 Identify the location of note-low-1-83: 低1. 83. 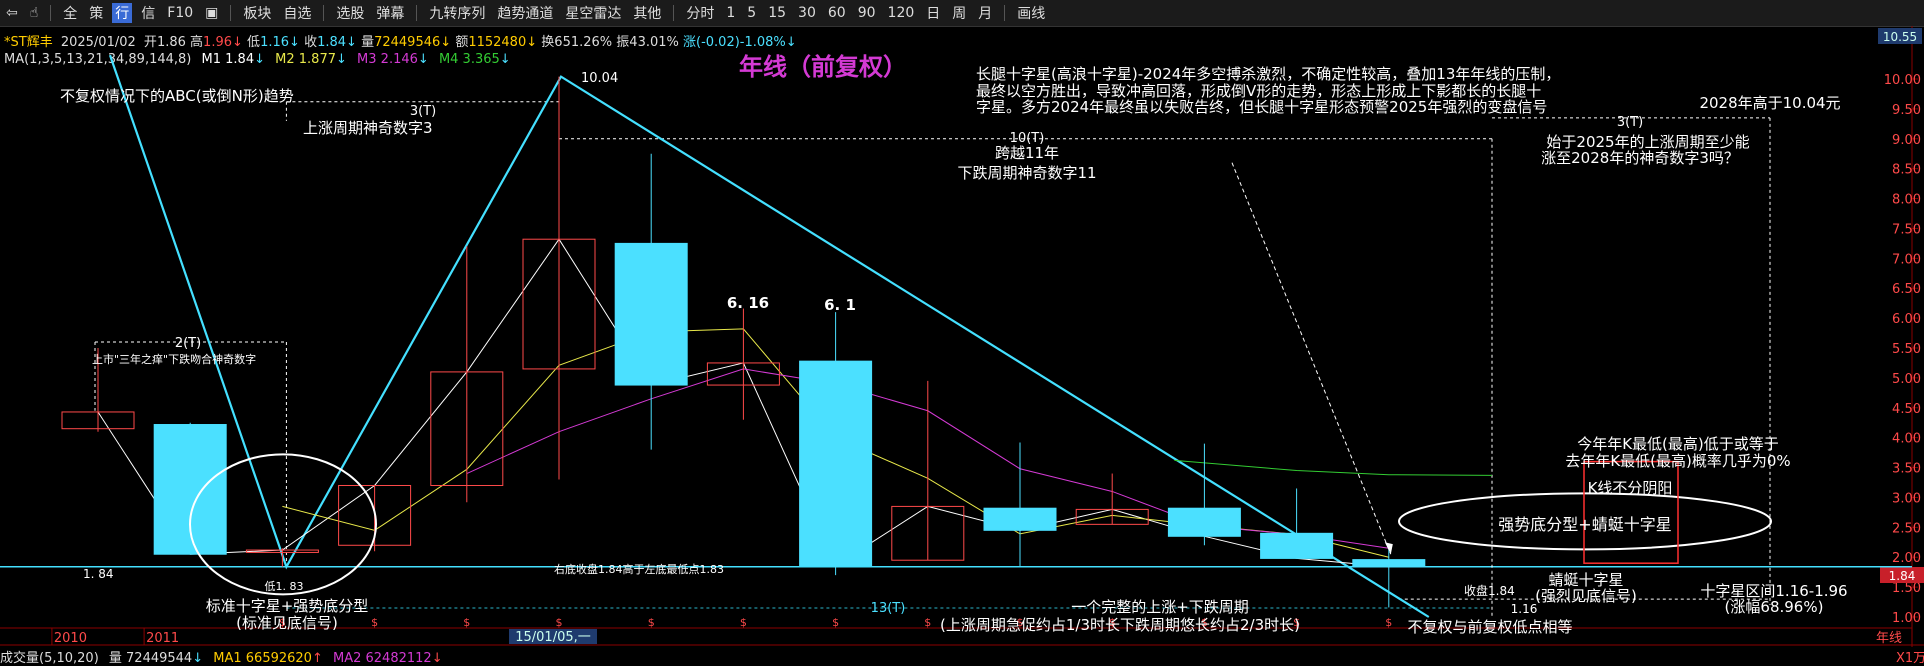
(284, 586).